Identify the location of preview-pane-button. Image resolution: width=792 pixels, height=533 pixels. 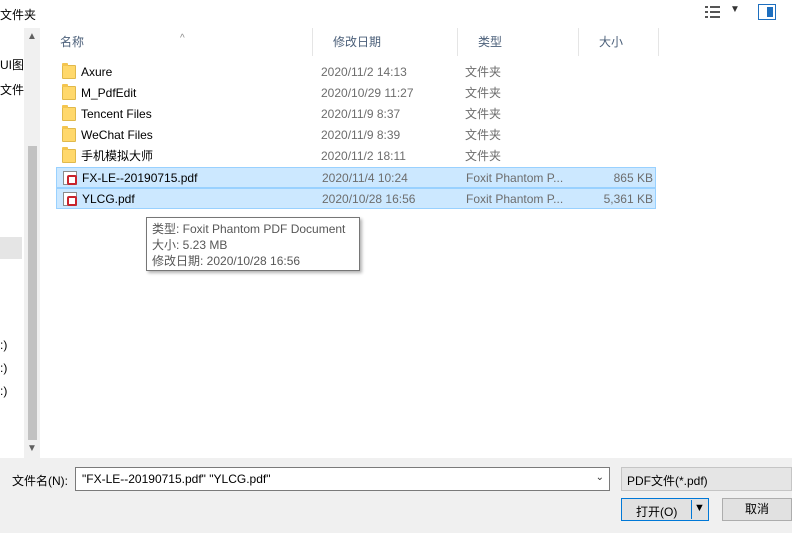
(767, 12).